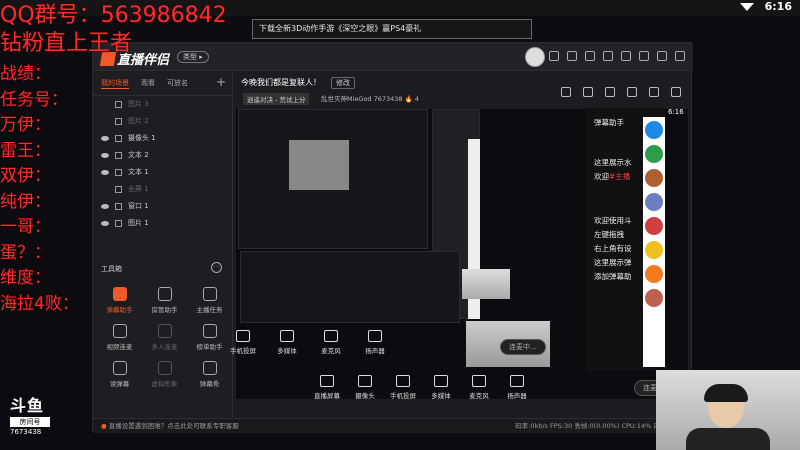 This screenshot has height=450, width=800. I want to click on multimedia-button-2: 多媒体, so click(441, 387).